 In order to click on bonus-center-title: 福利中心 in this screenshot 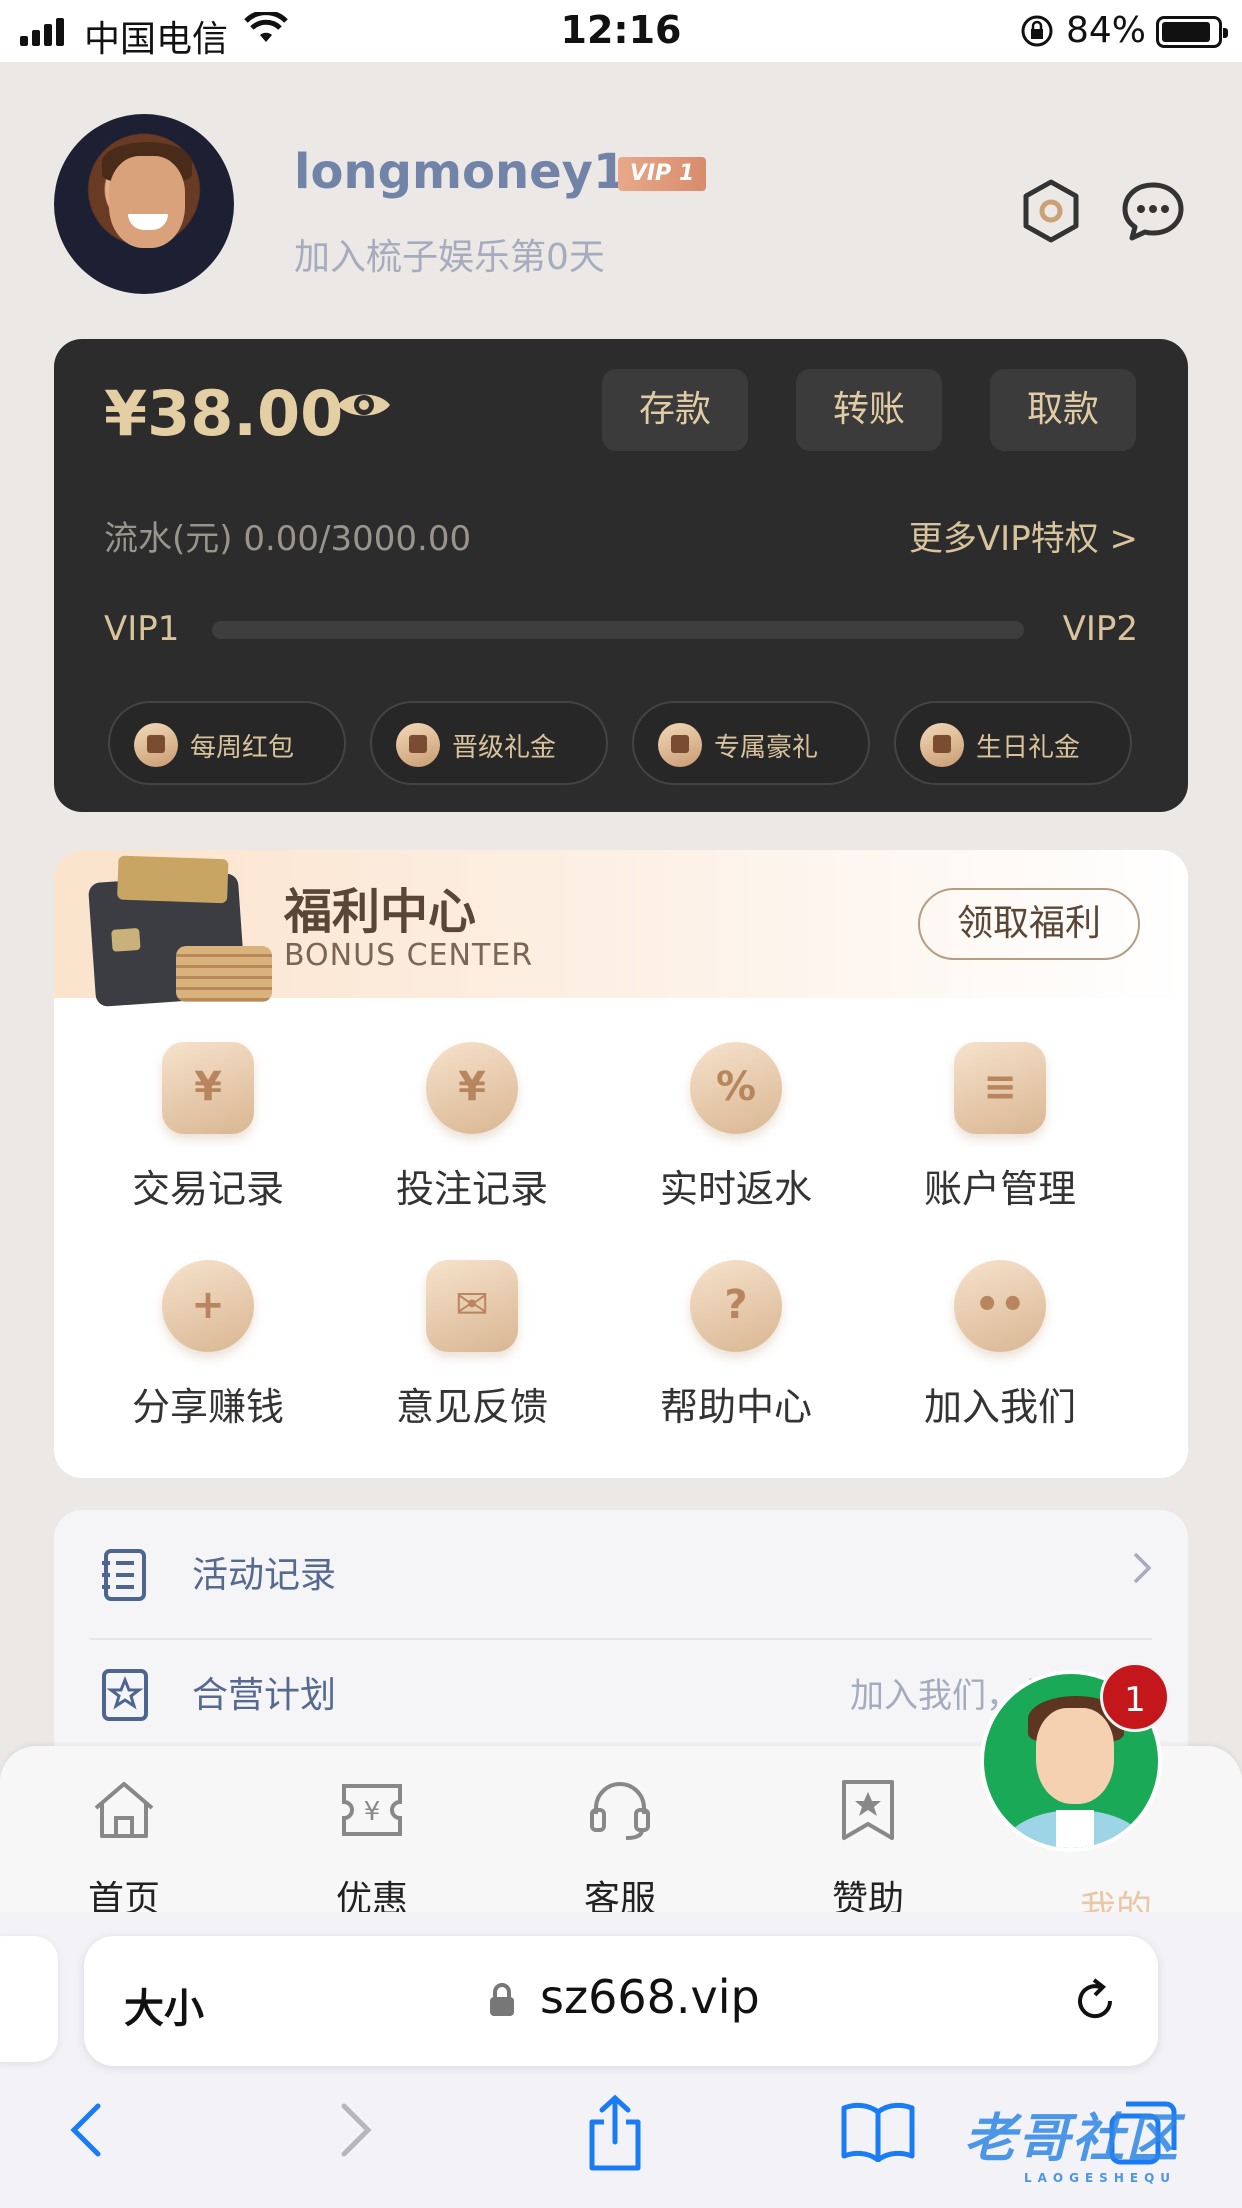, I will do `click(380, 912)`.